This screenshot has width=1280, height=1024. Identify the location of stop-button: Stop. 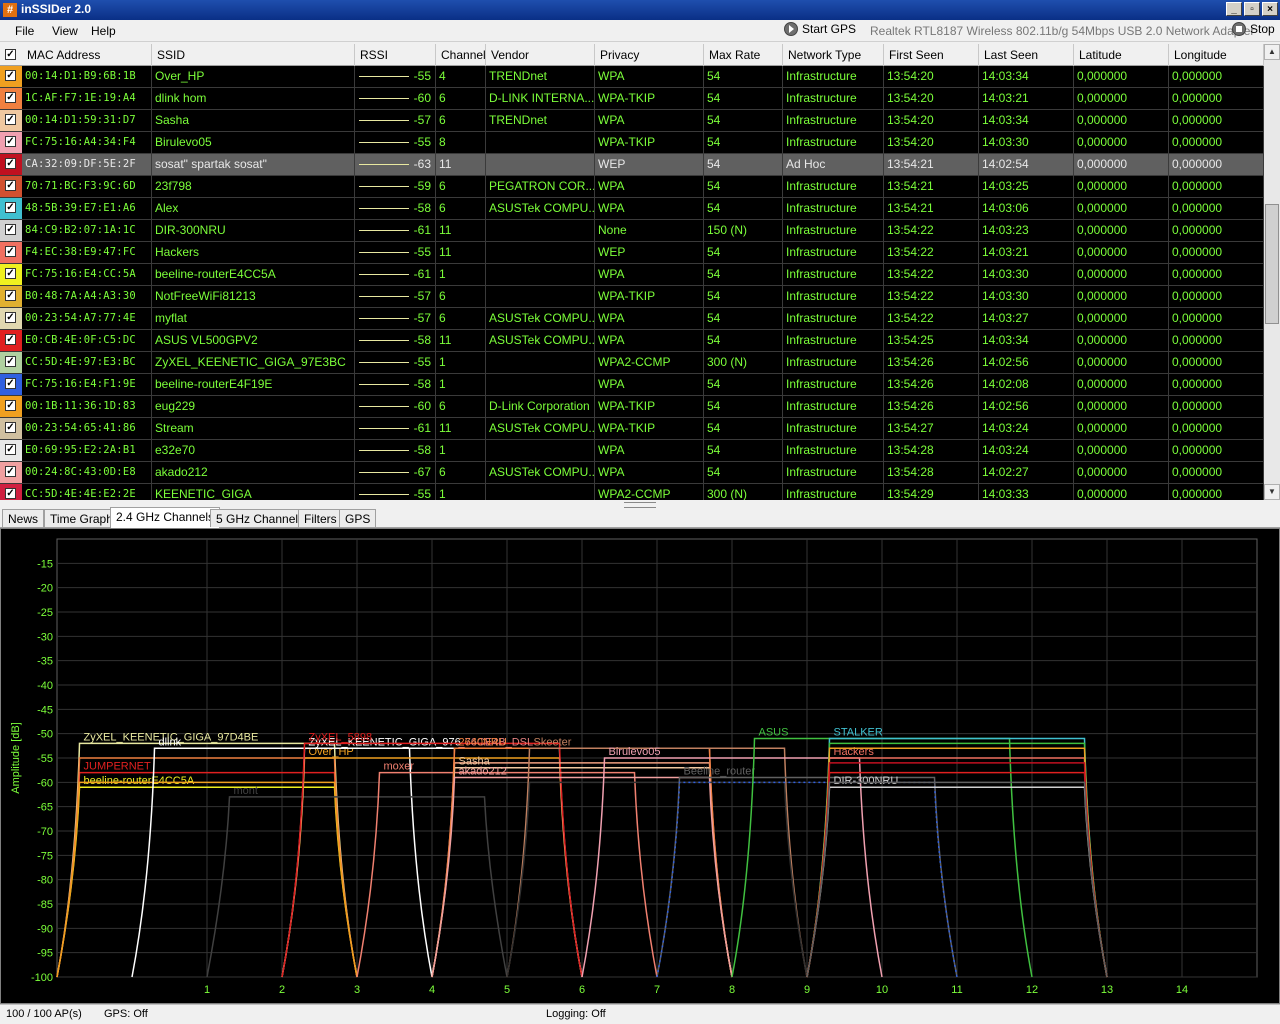
(1253, 29).